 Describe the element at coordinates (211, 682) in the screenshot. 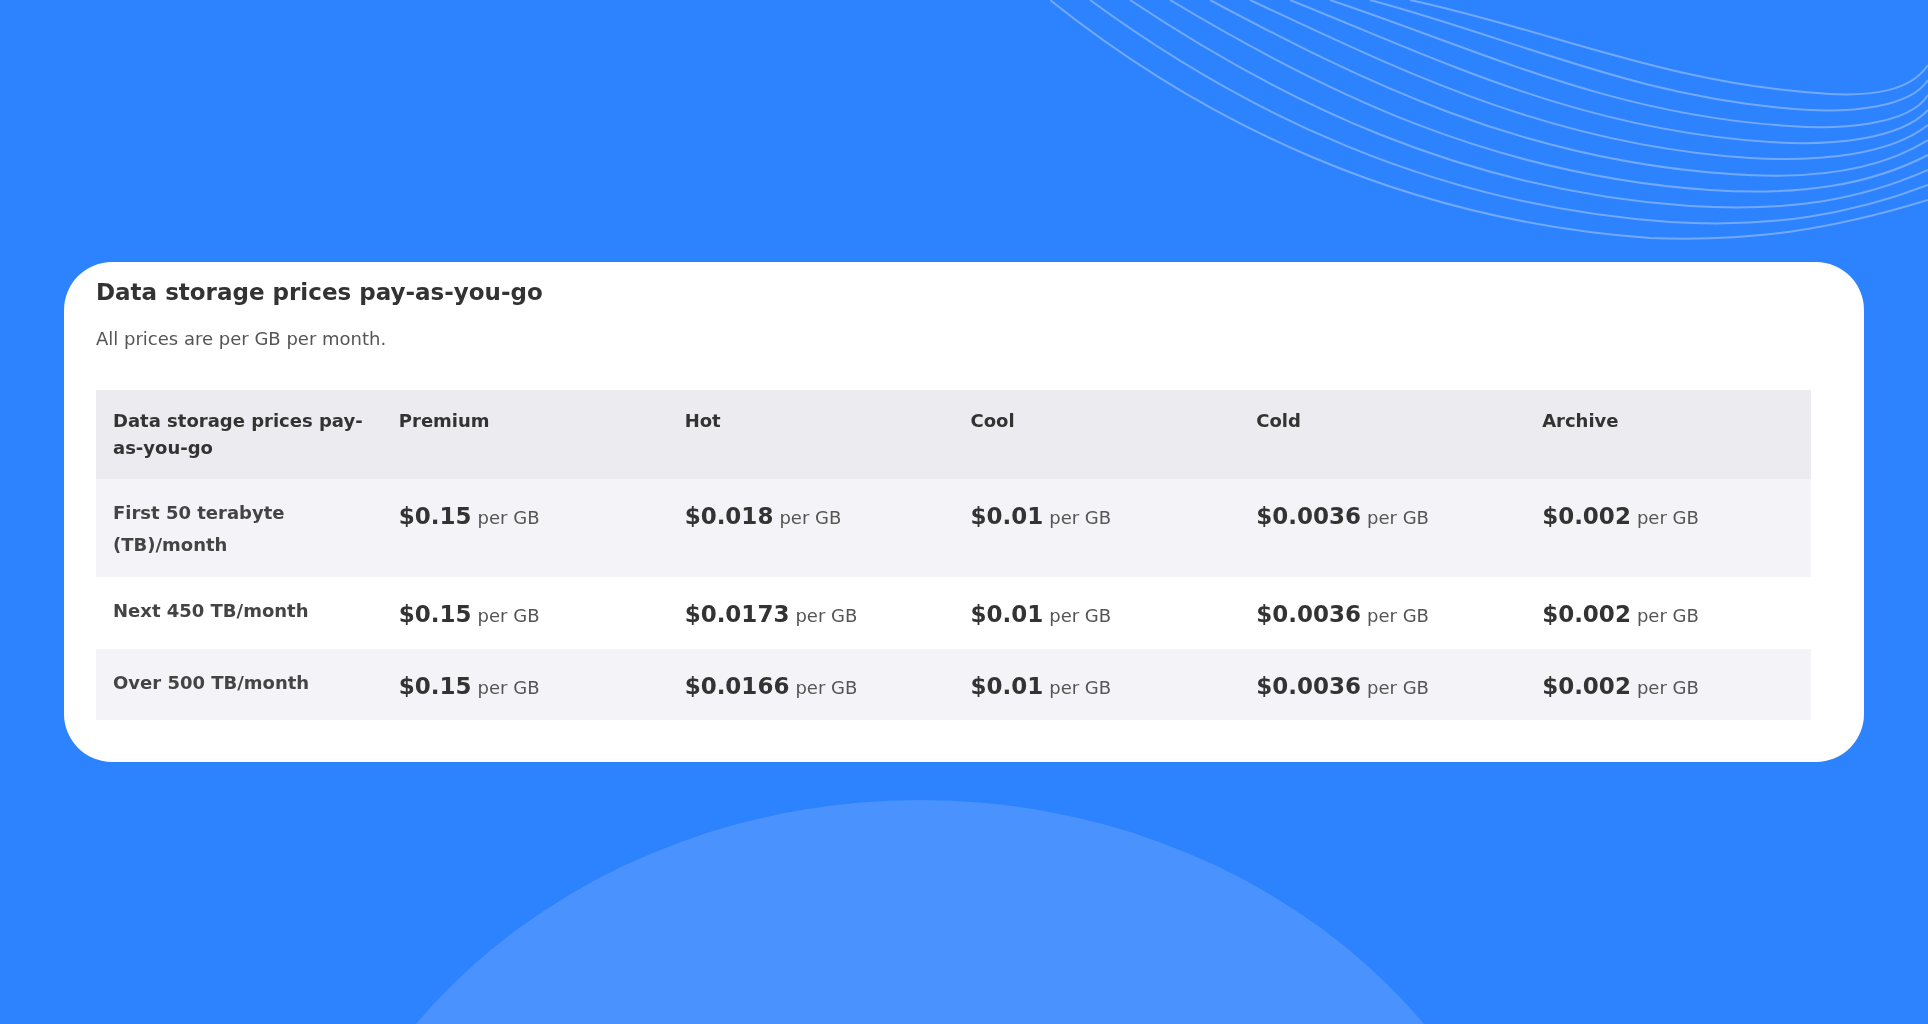

I see `row-label: Over 500 TB/month` at that location.